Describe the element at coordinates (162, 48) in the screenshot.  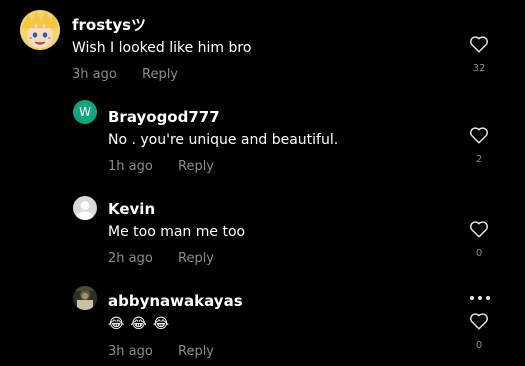
I see `comment-text: Wish I looked like him bro` at that location.